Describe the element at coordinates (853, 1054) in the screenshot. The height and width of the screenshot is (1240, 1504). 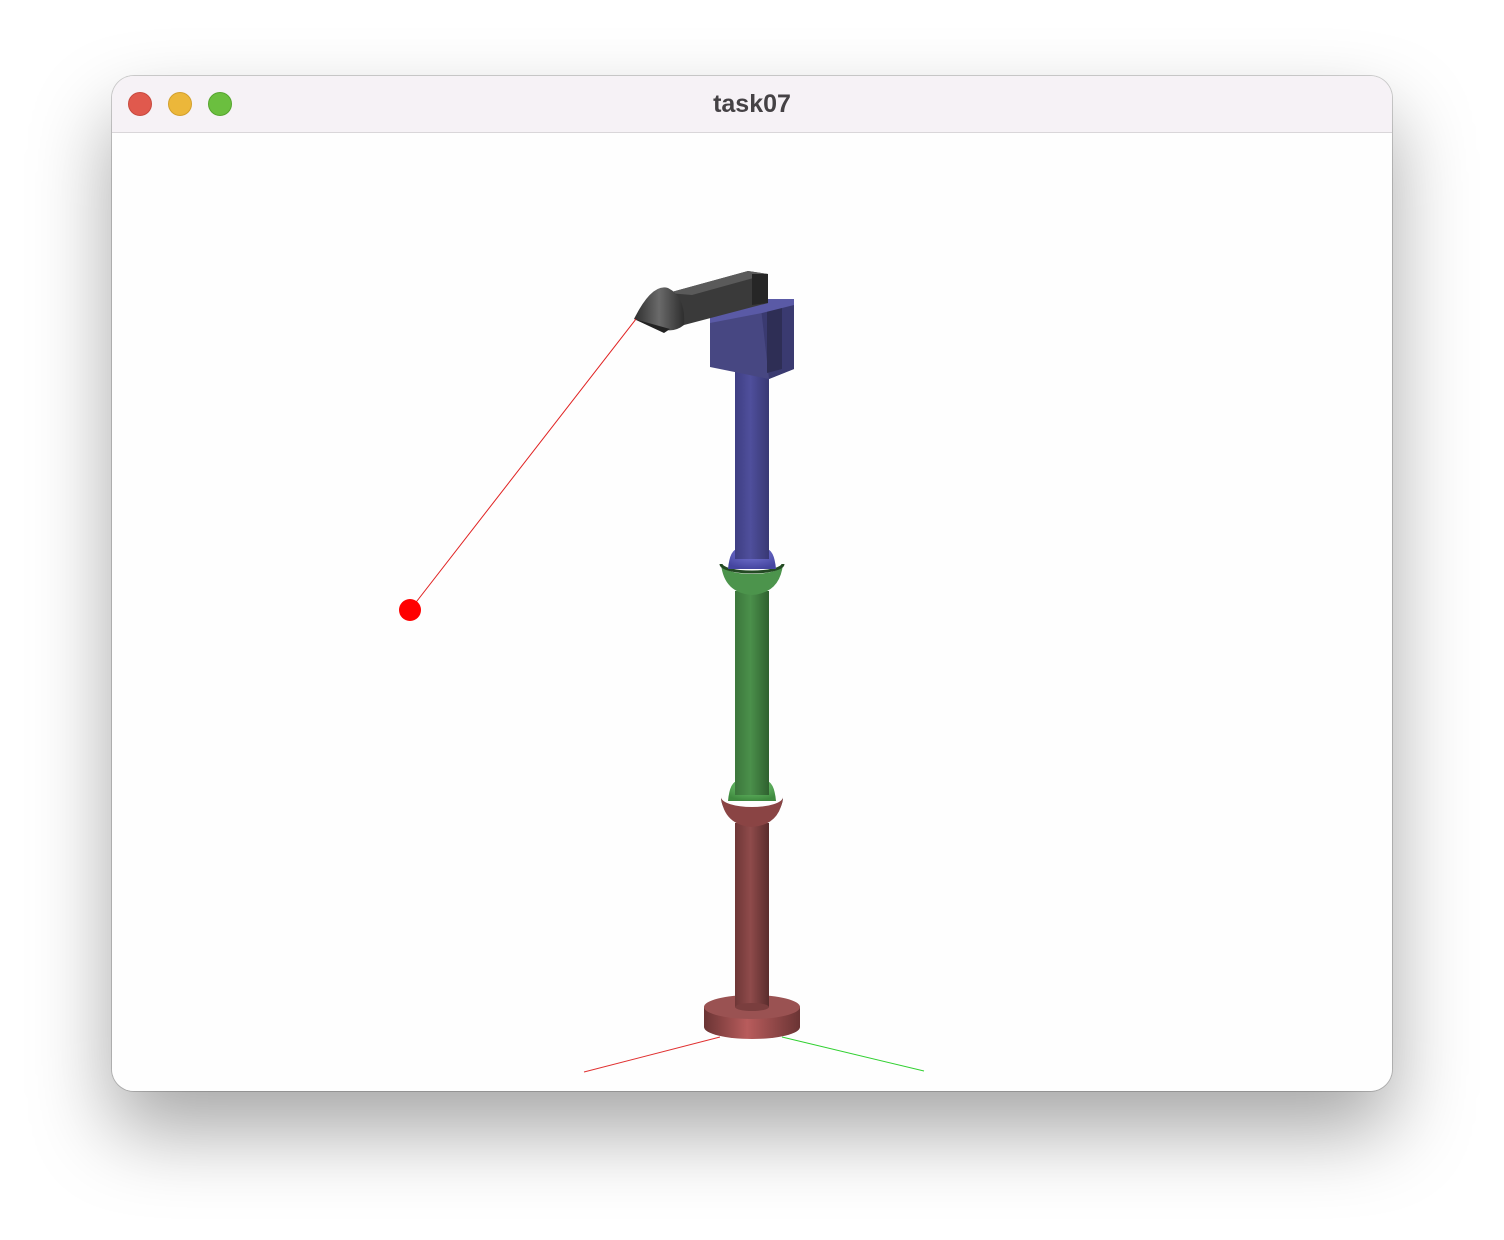
I see `y-axis-line` at that location.